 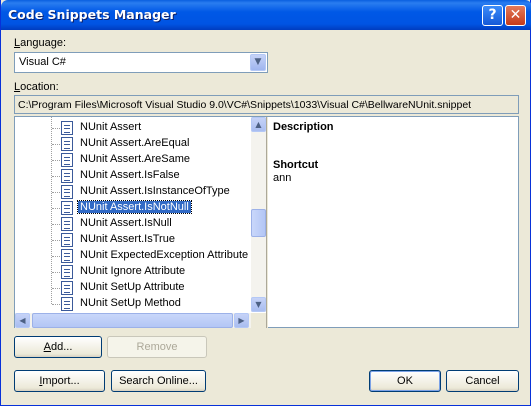 What do you see at coordinates (303, 127) in the screenshot?
I see `description-heading: Description` at bounding box center [303, 127].